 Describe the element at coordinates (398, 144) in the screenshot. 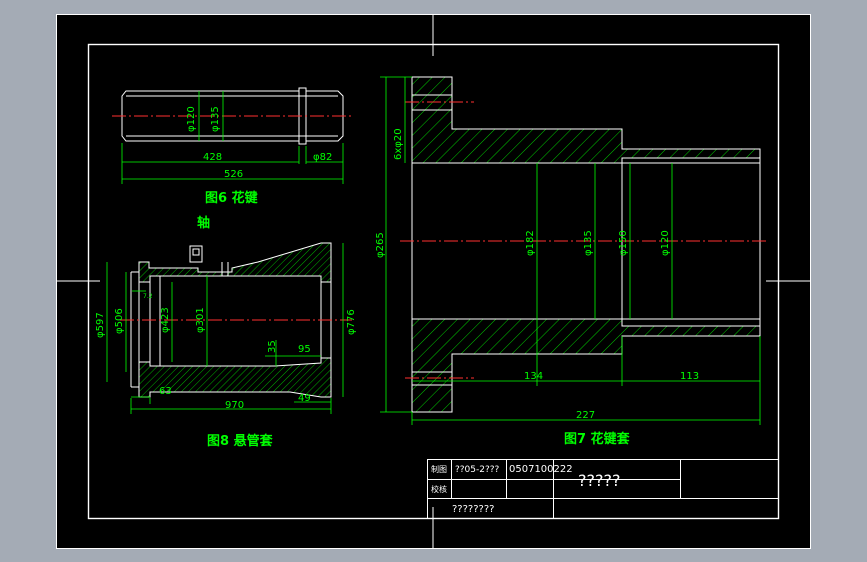

I see `dim-sleeve7-holes: 6xφ20` at that location.